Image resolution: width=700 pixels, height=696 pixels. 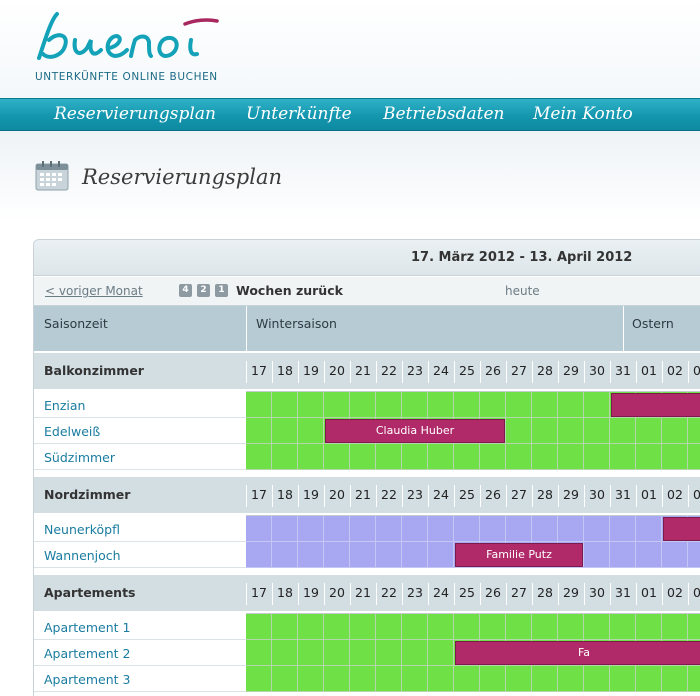 What do you see at coordinates (299, 114) in the screenshot?
I see `nav-unterkuenfte: Unterkünfte` at bounding box center [299, 114].